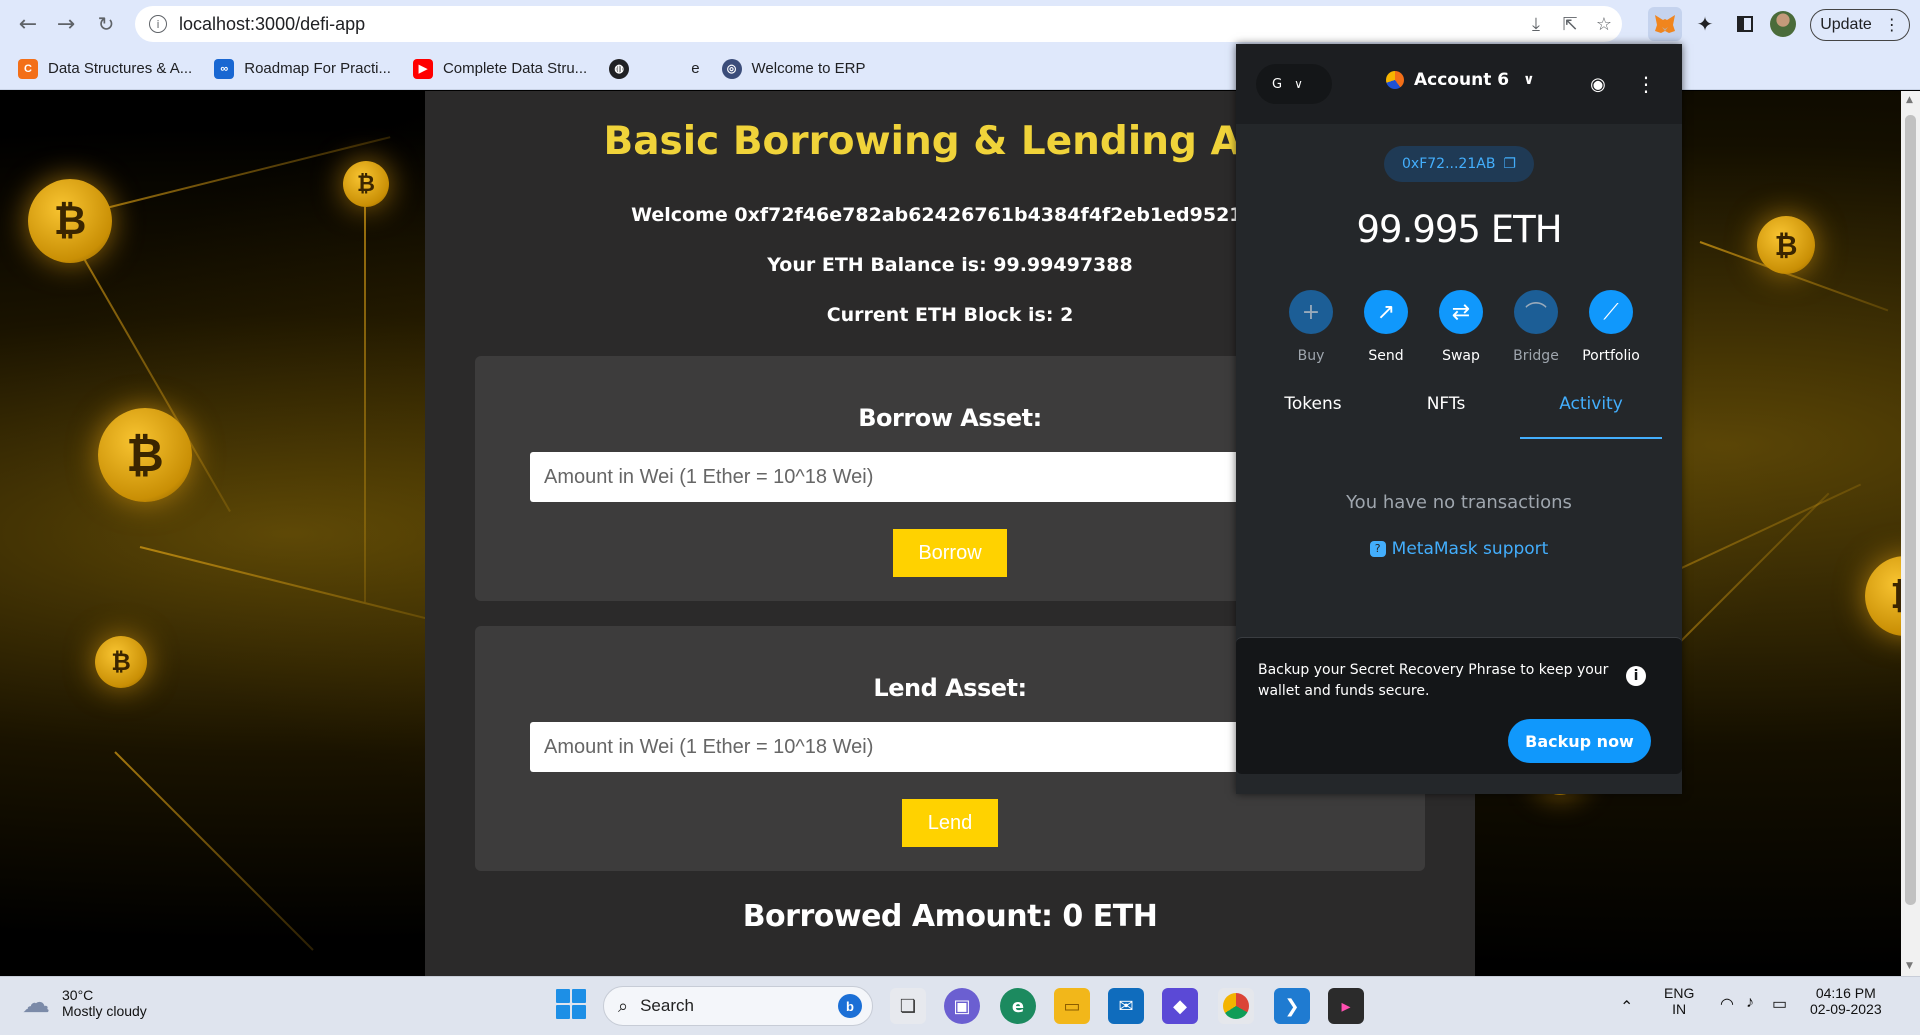 Image resolution: width=1920 pixels, height=1035 pixels. What do you see at coordinates (1745, 24) in the screenshot?
I see `side-panel-icon` at bounding box center [1745, 24].